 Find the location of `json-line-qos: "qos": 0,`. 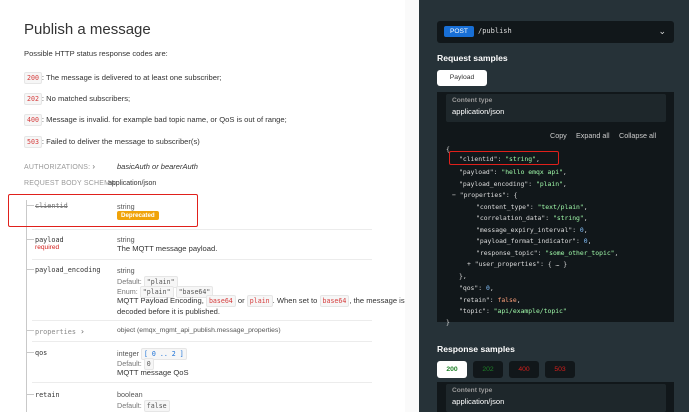

json-line-qos: "qos": 0, is located at coordinates (476, 288).